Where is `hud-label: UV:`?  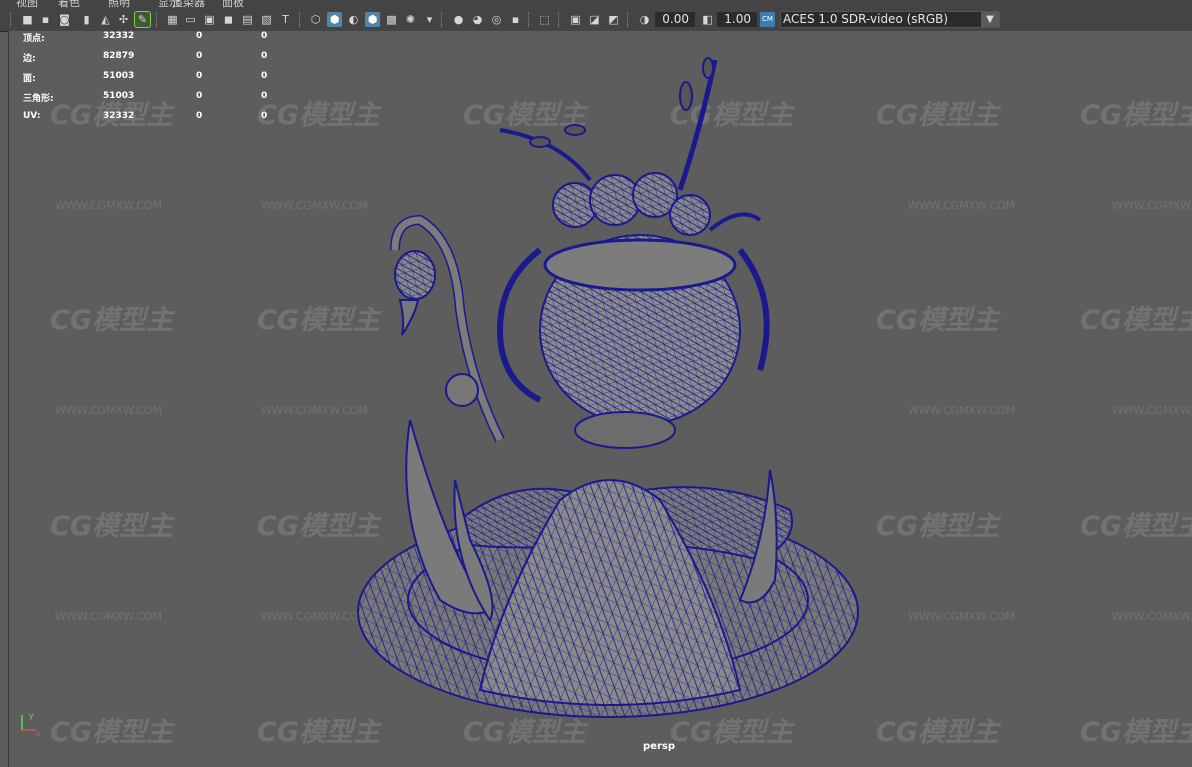
hud-label: UV: is located at coordinates (32, 116).